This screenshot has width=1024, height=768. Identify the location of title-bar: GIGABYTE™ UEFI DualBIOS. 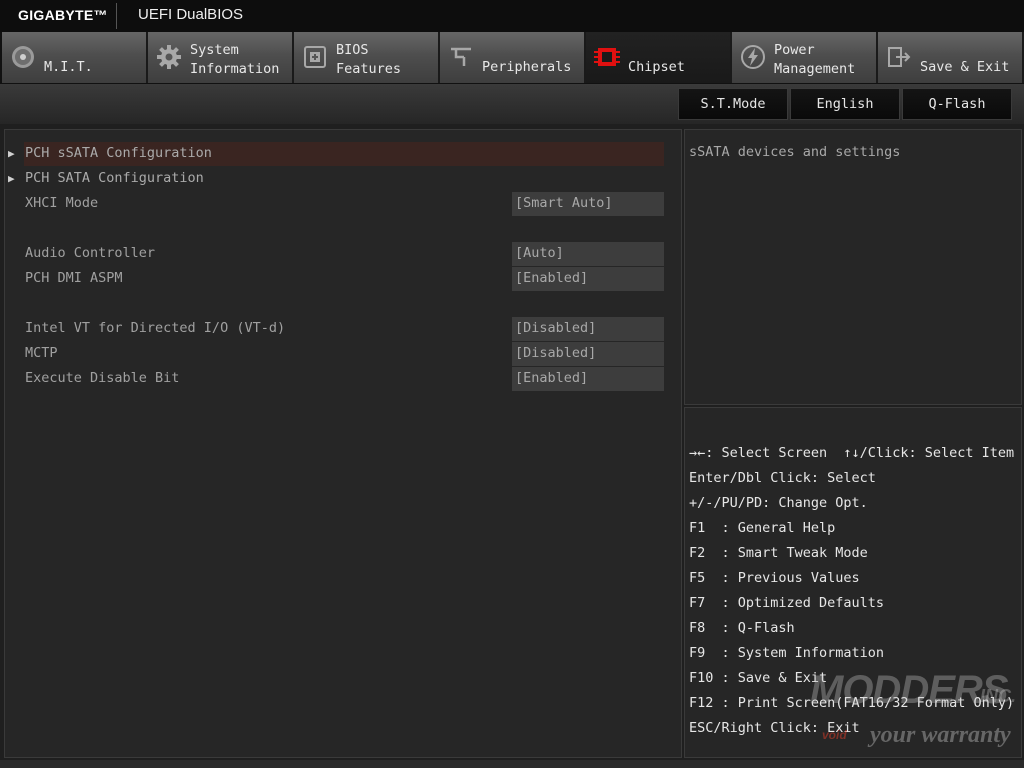
(512, 16).